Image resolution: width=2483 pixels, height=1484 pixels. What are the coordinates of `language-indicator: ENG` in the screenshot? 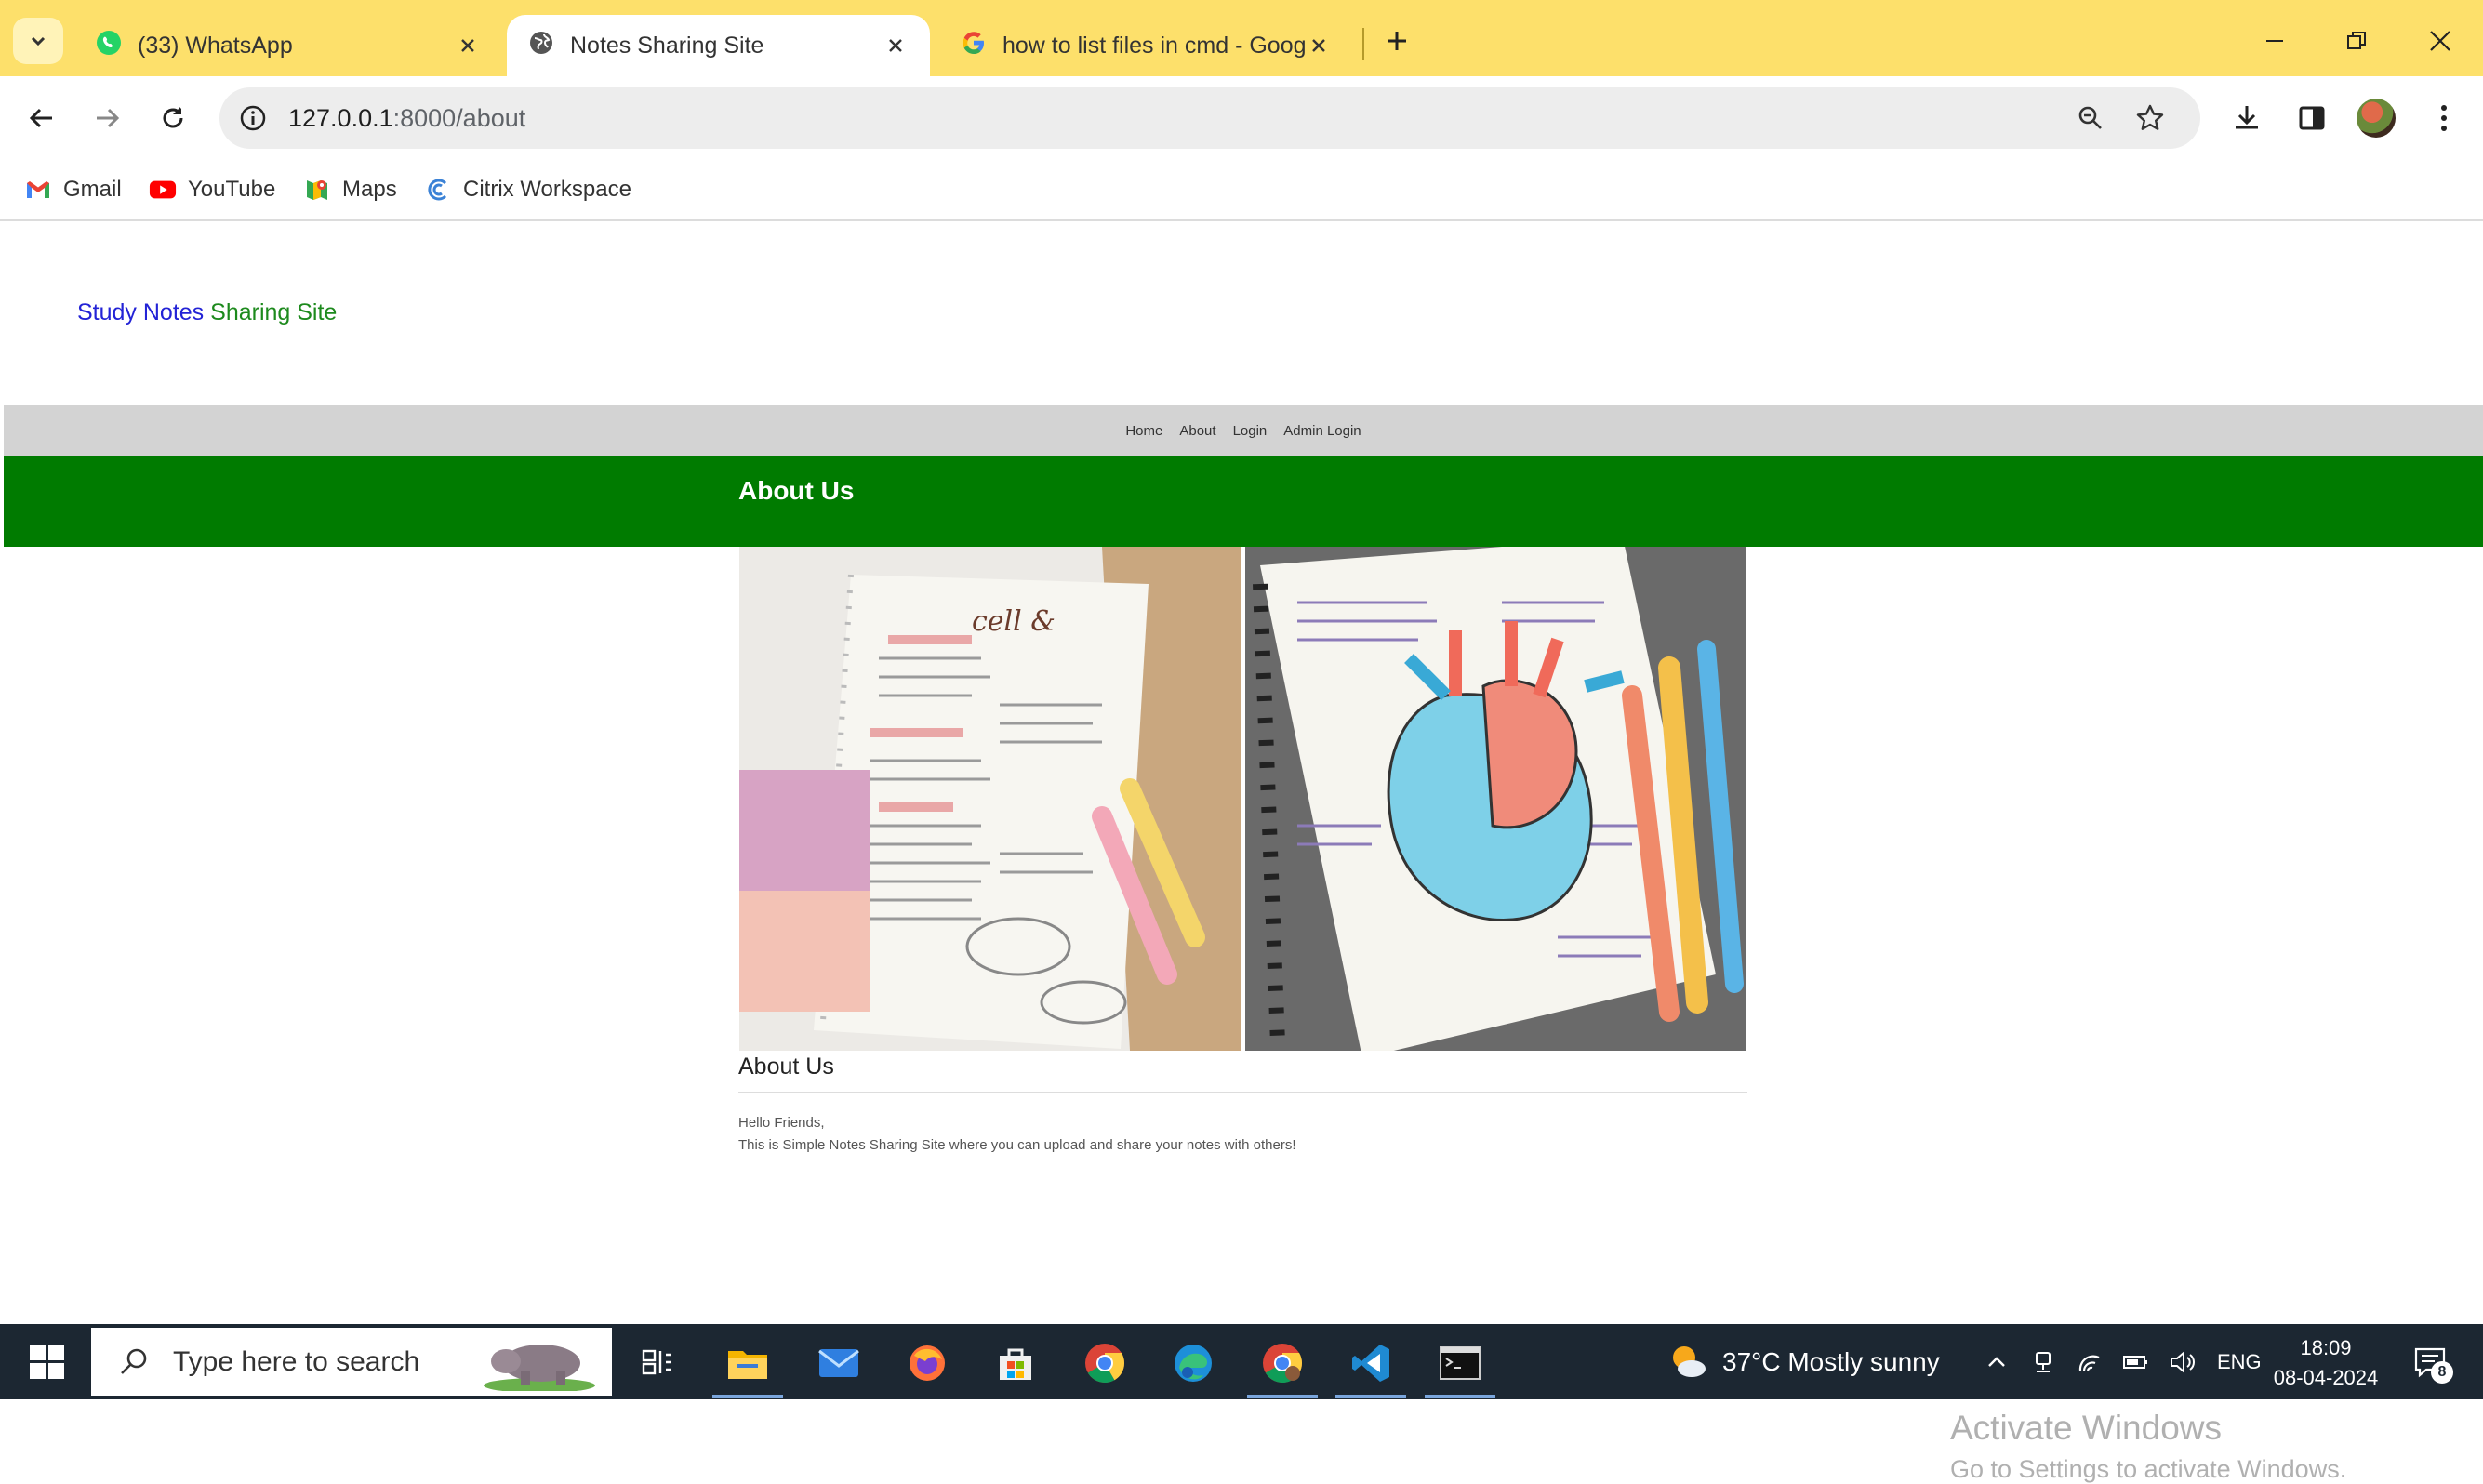 It's located at (2239, 1362).